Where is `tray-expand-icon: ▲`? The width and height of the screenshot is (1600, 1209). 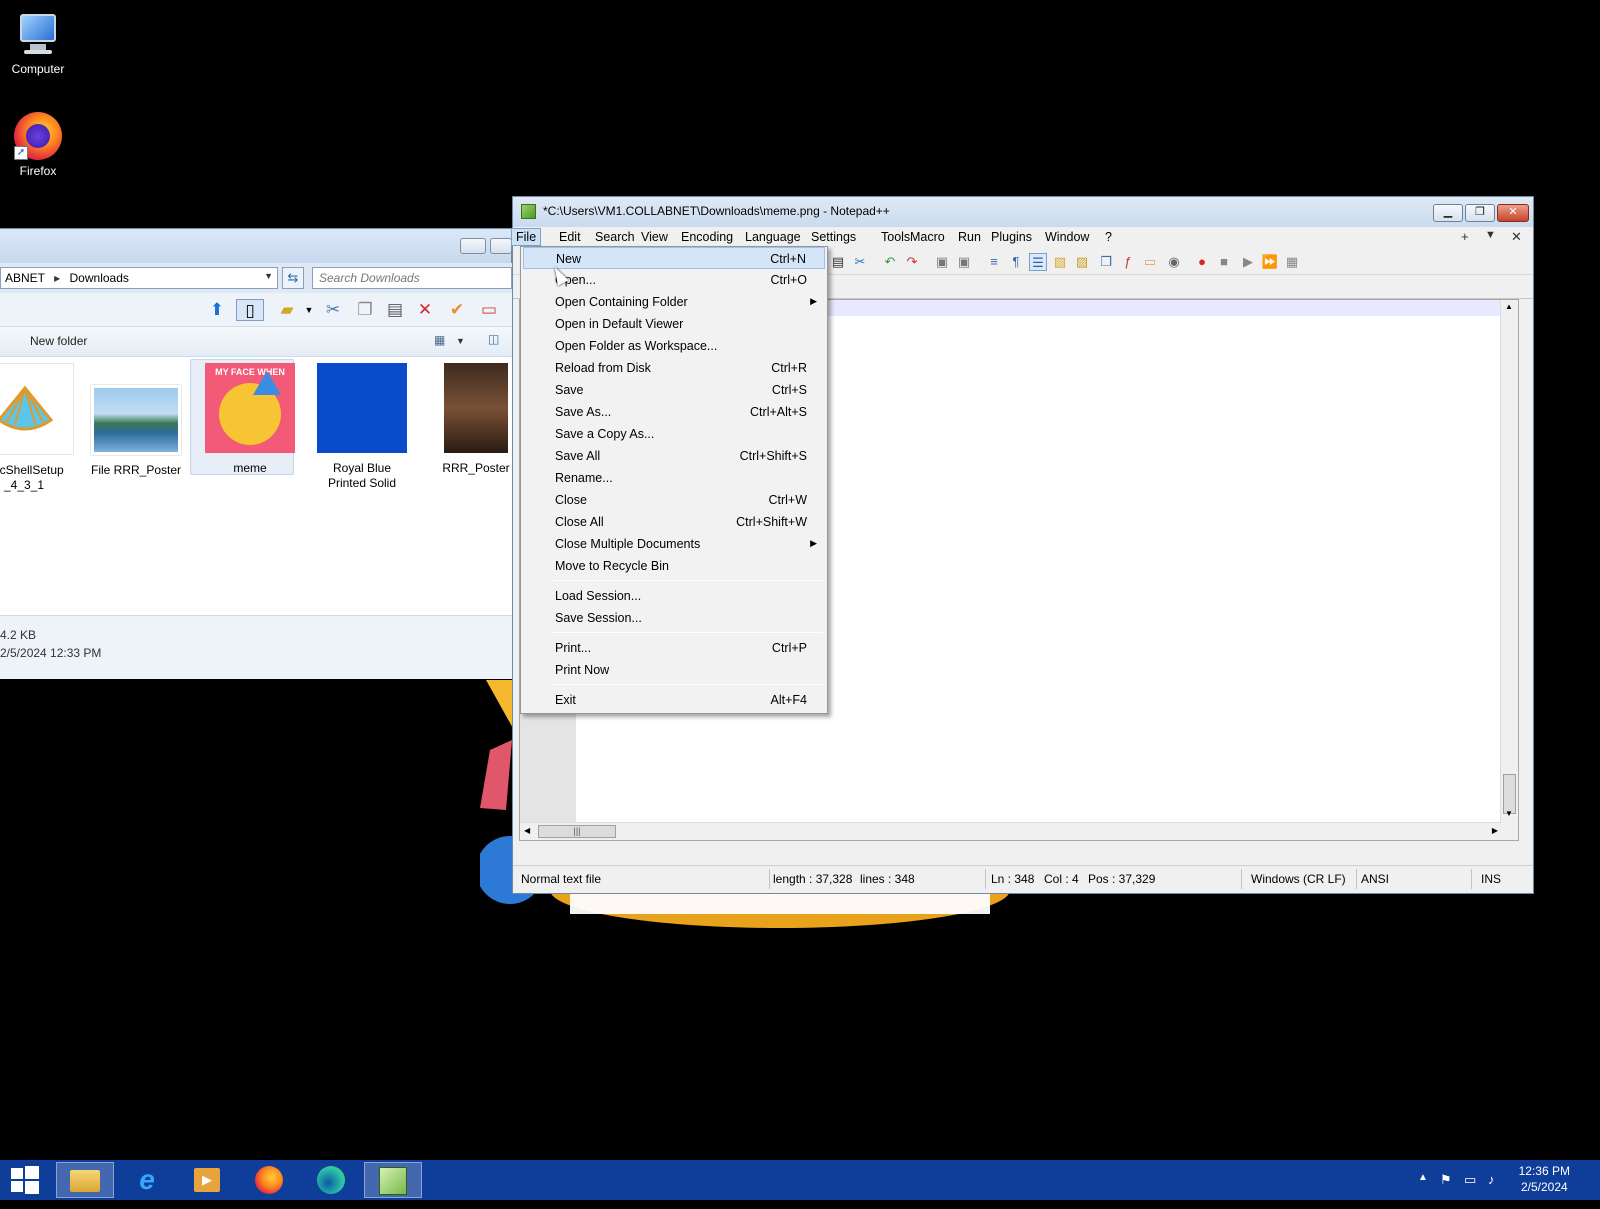
tray-expand-icon: ▲ is located at coordinates (1423, 1177).